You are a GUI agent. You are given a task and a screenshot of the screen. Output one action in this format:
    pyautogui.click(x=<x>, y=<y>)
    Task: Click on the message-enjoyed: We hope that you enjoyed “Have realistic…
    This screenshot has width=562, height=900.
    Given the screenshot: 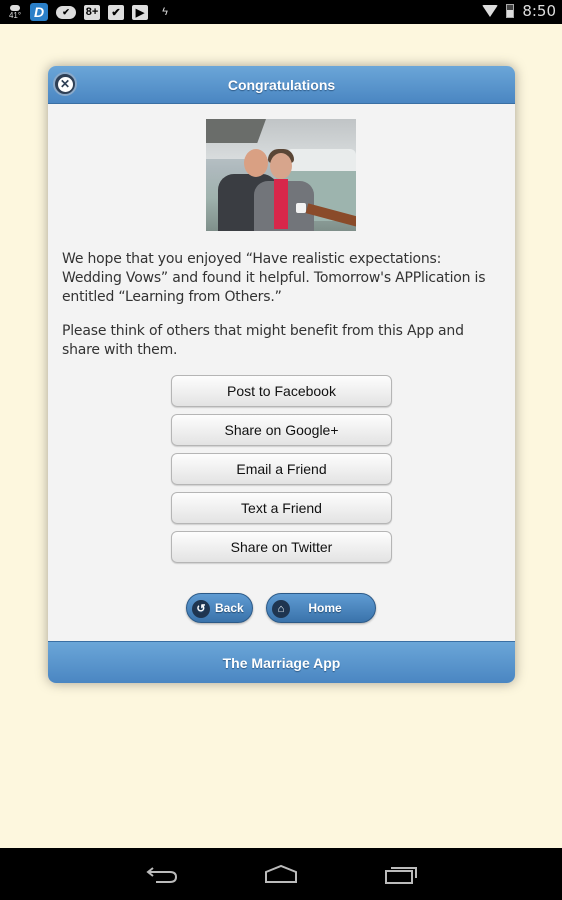 What is the action you would take?
    pyautogui.click(x=274, y=278)
    